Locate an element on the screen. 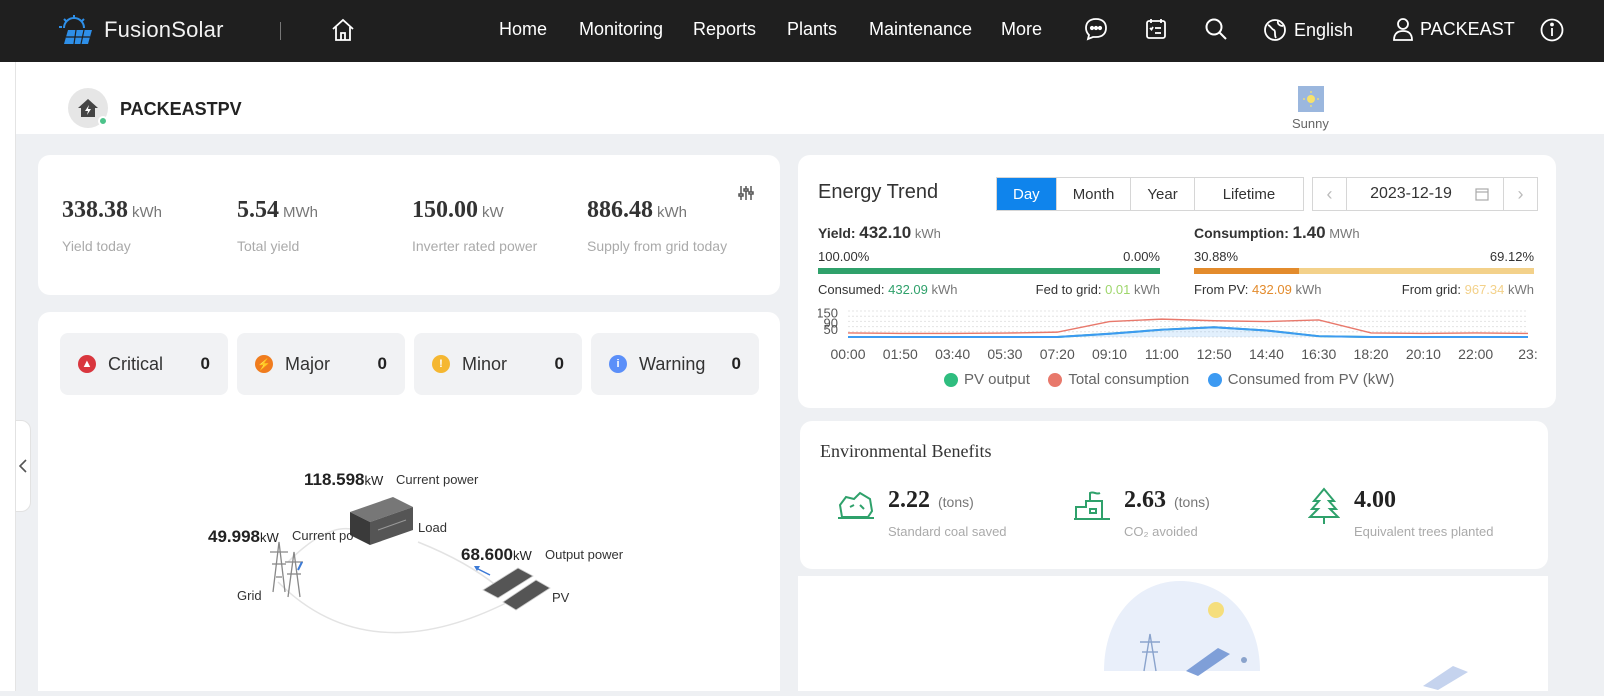  kpi-unit: kW is located at coordinates (493, 212).